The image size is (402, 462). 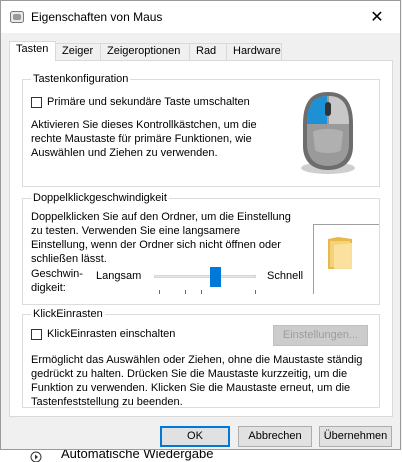 I want to click on play-icon, so click(x=36, y=456).